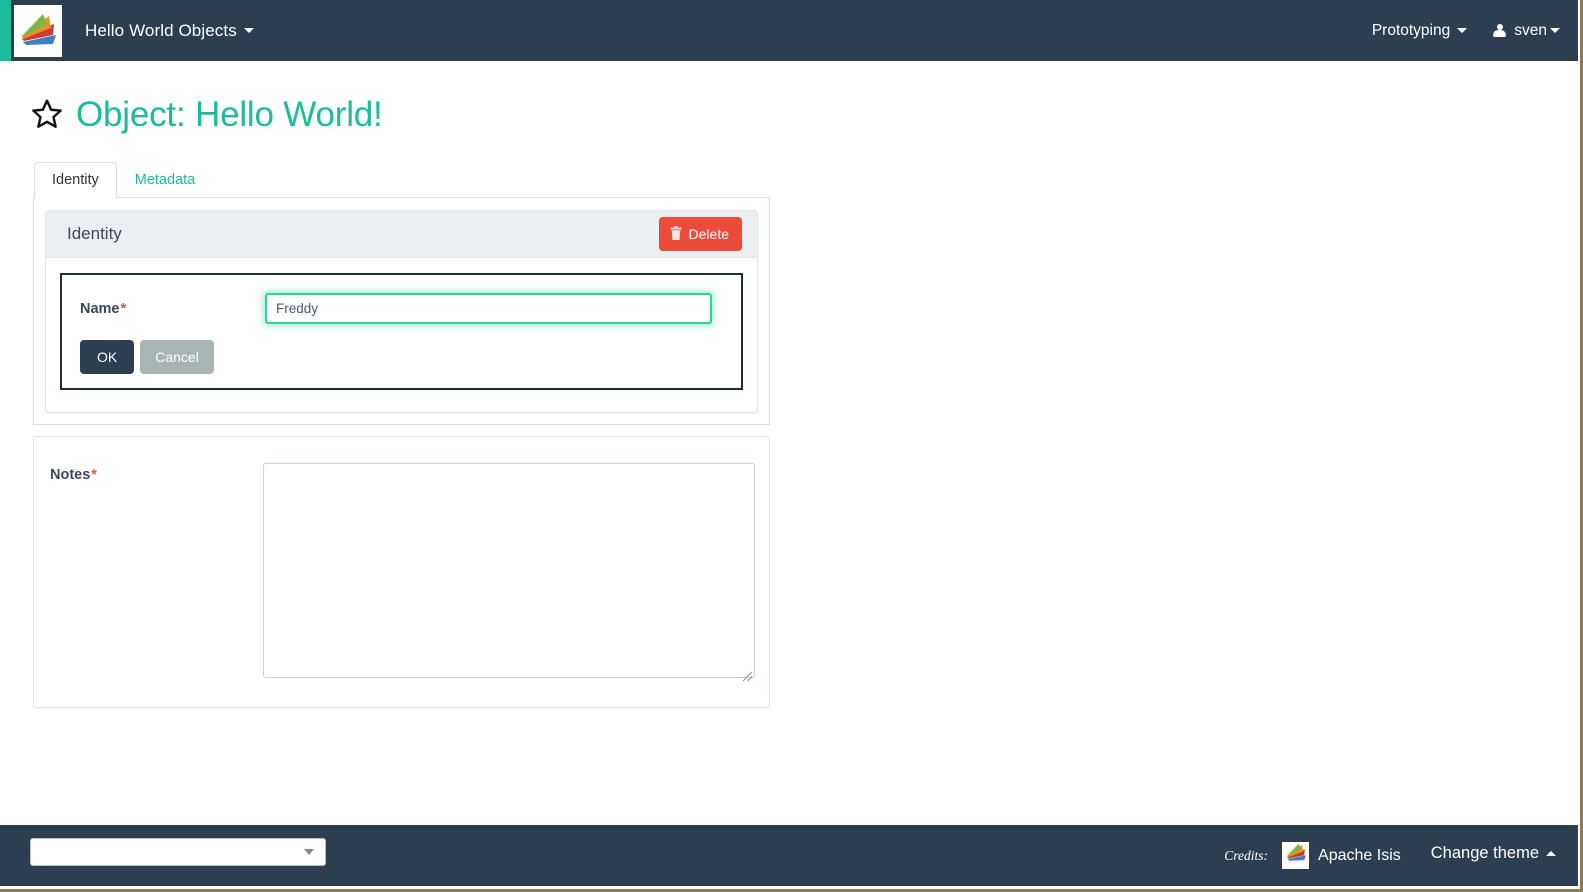  What do you see at coordinates (177, 357) in the screenshot?
I see `cancel-button: Cancel` at bounding box center [177, 357].